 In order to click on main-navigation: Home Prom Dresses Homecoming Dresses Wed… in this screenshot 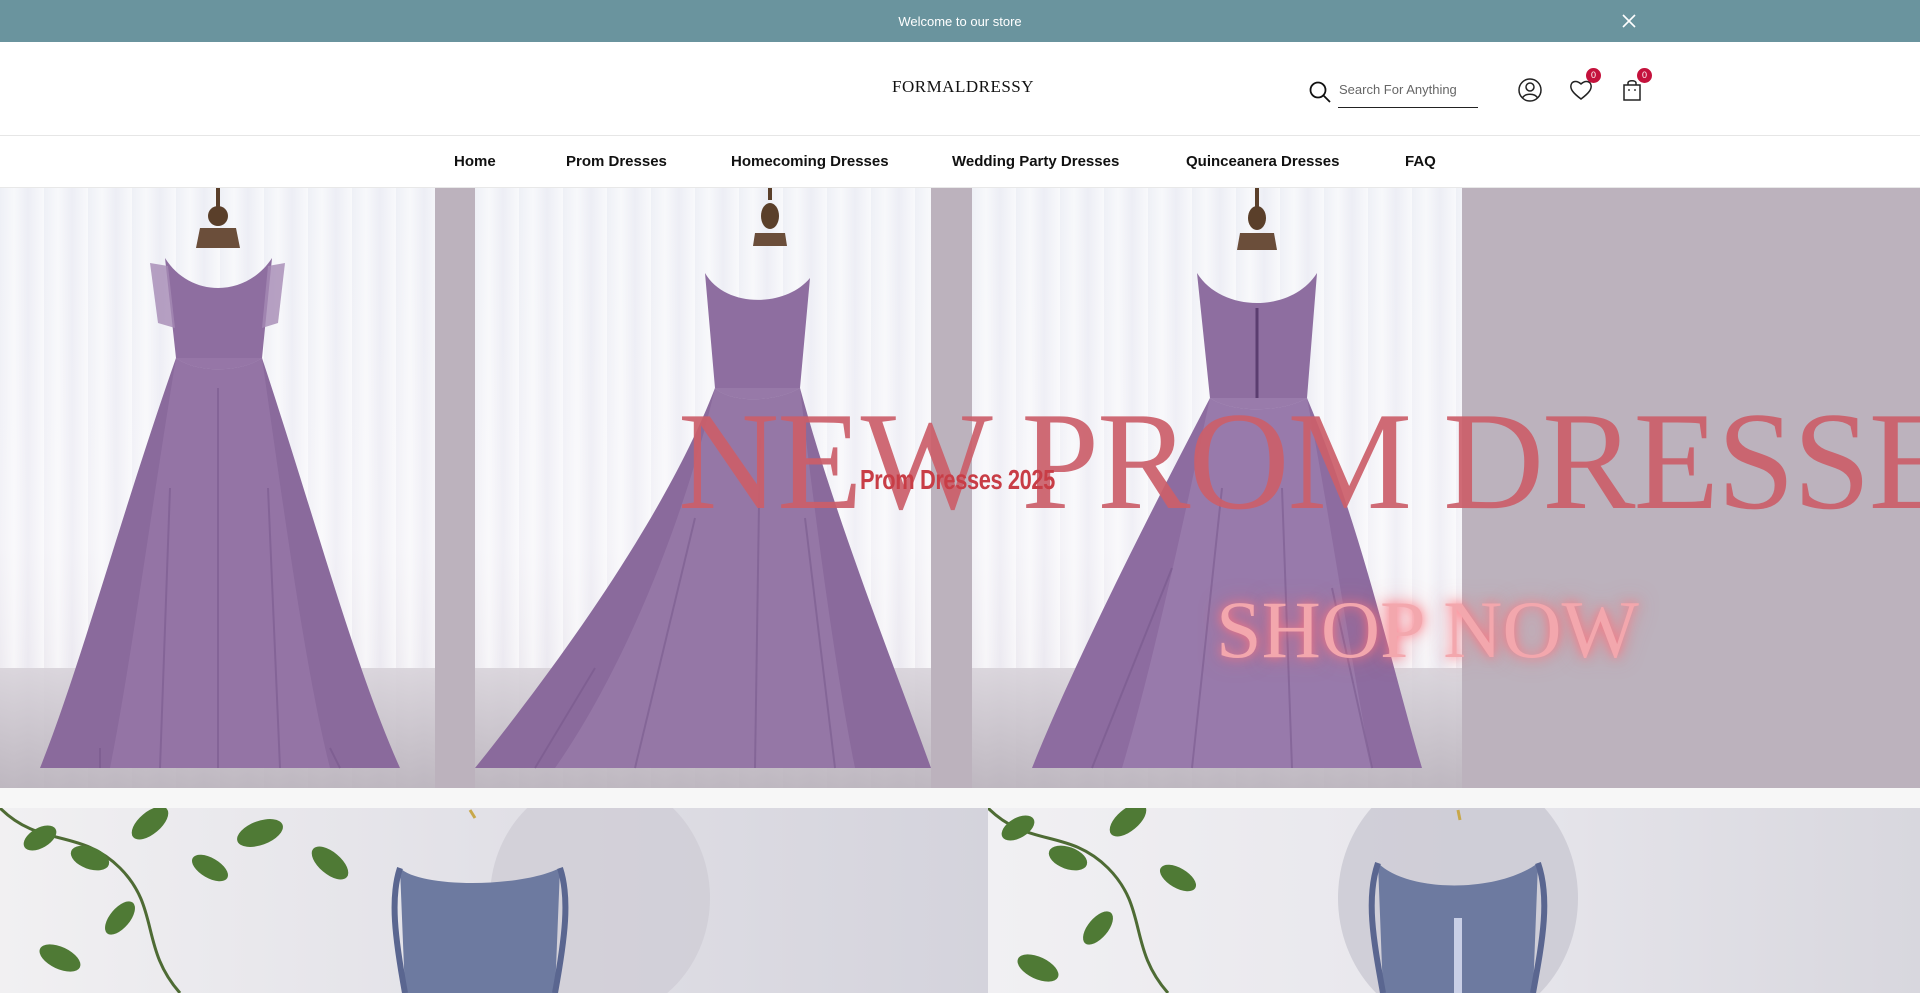, I will do `click(960, 162)`.